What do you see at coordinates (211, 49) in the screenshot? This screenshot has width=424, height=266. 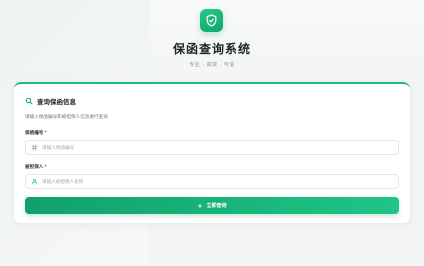 I see `page-title: 保函查询系统` at bounding box center [211, 49].